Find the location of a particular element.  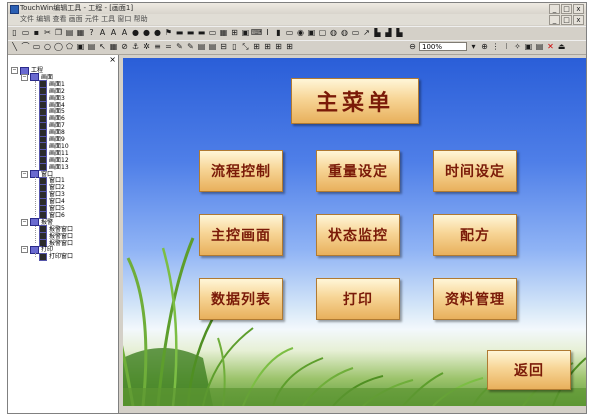

magic-icon: ✧ is located at coordinates (517, 46).